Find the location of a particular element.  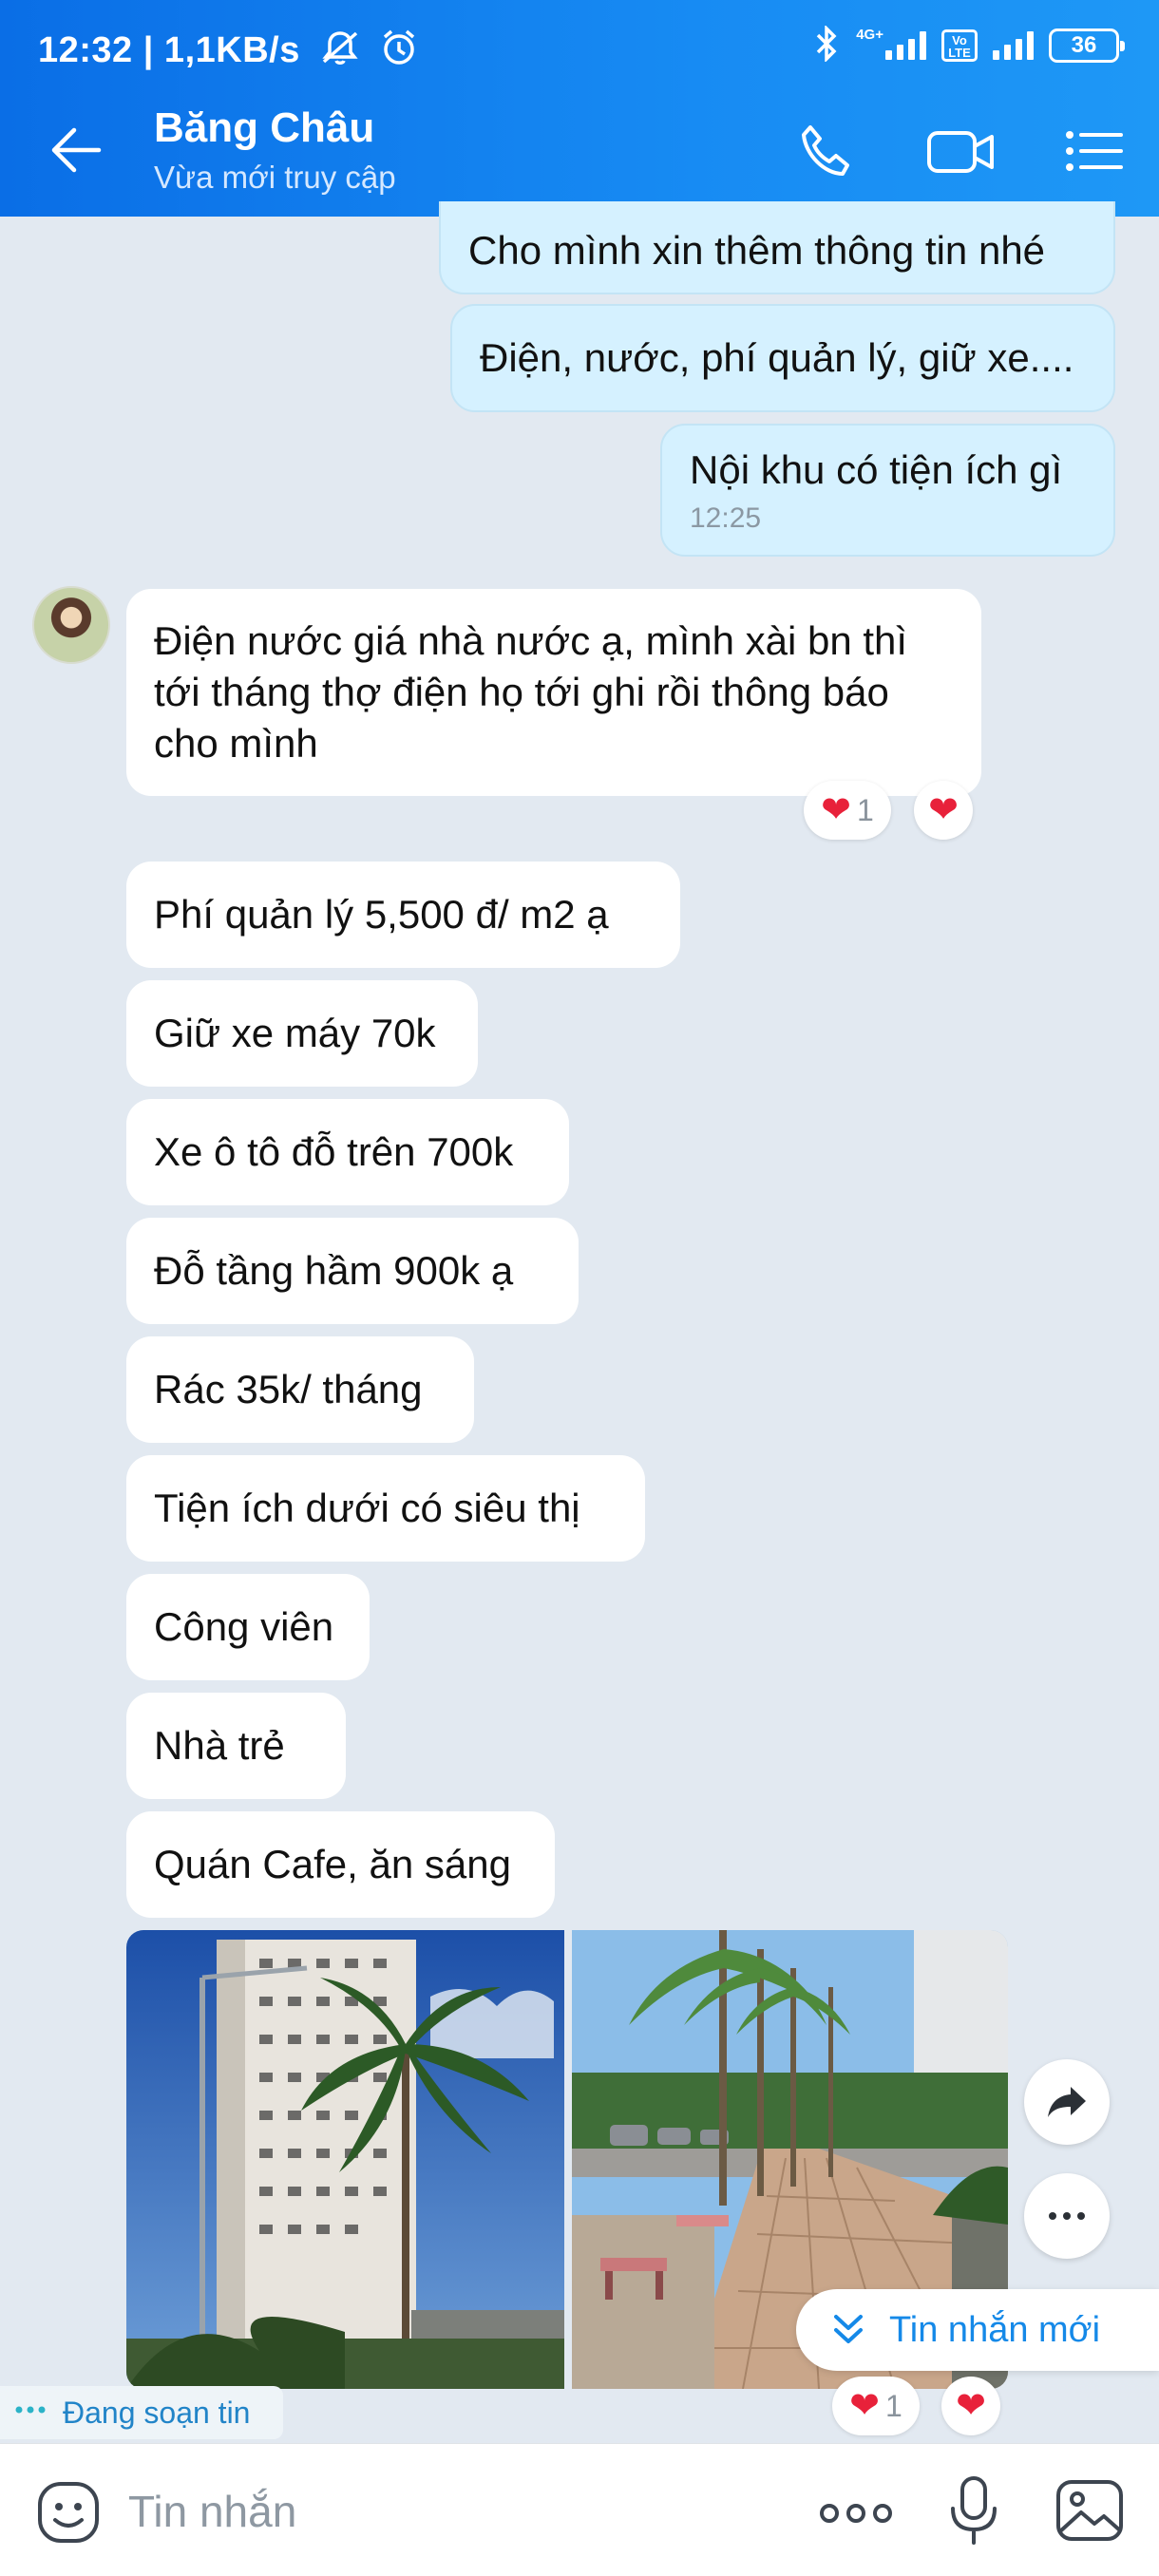

message-timestamp: 12:25 is located at coordinates (726, 518).